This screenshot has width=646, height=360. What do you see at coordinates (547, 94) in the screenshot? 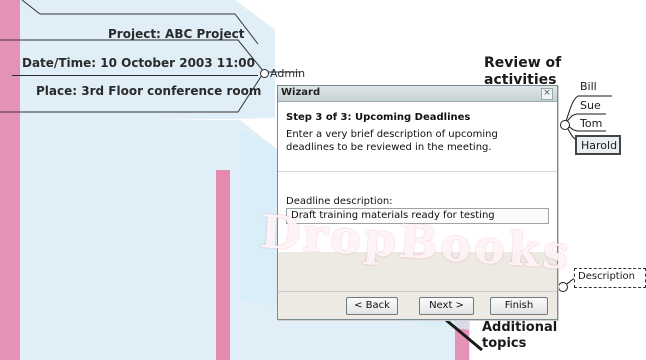
I see `close-icon: ×` at bounding box center [547, 94].